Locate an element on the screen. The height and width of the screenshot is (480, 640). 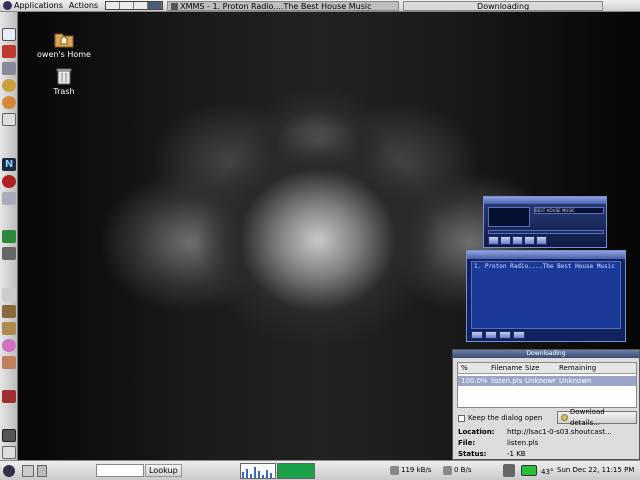
settings-icon is located at coordinates (9, 253).